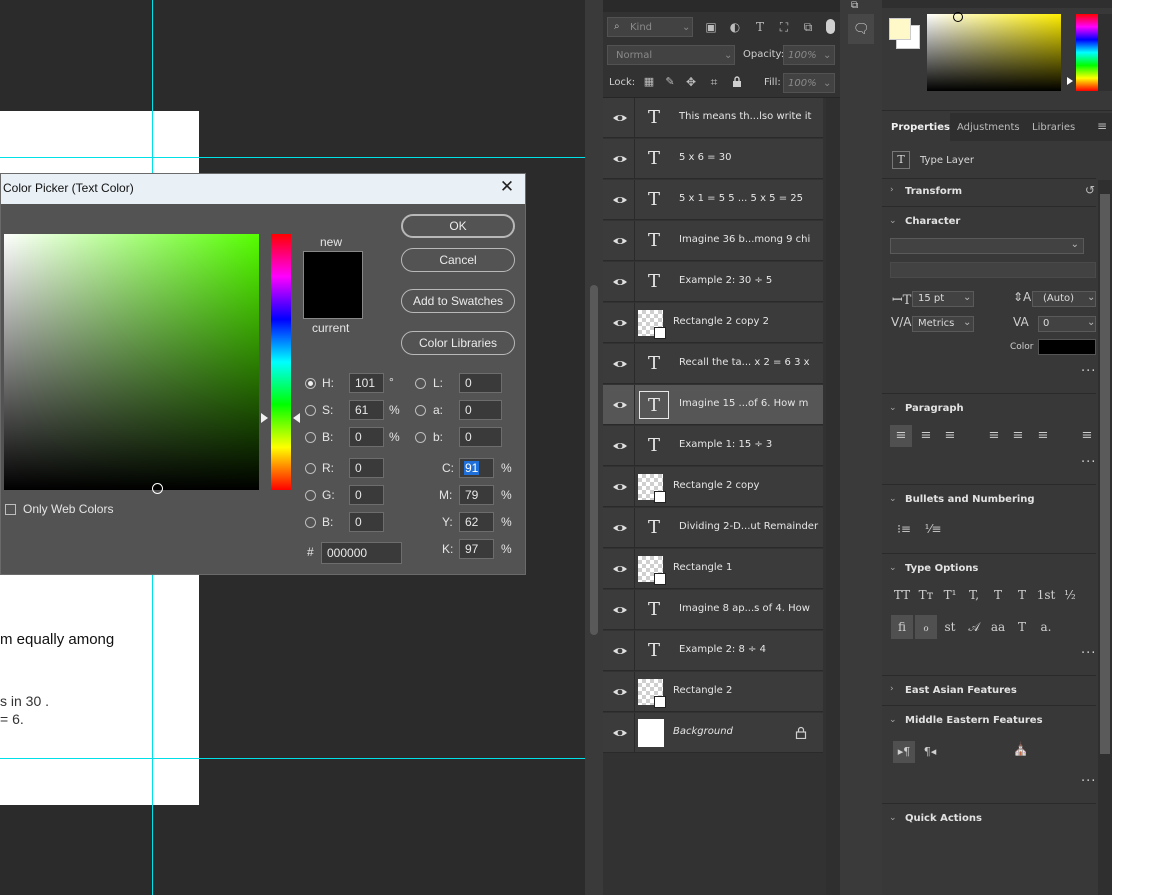 Image resolution: width=1152 pixels, height=895 pixels. I want to click on layer-row: T This means th...lso write it, so click(713, 118).